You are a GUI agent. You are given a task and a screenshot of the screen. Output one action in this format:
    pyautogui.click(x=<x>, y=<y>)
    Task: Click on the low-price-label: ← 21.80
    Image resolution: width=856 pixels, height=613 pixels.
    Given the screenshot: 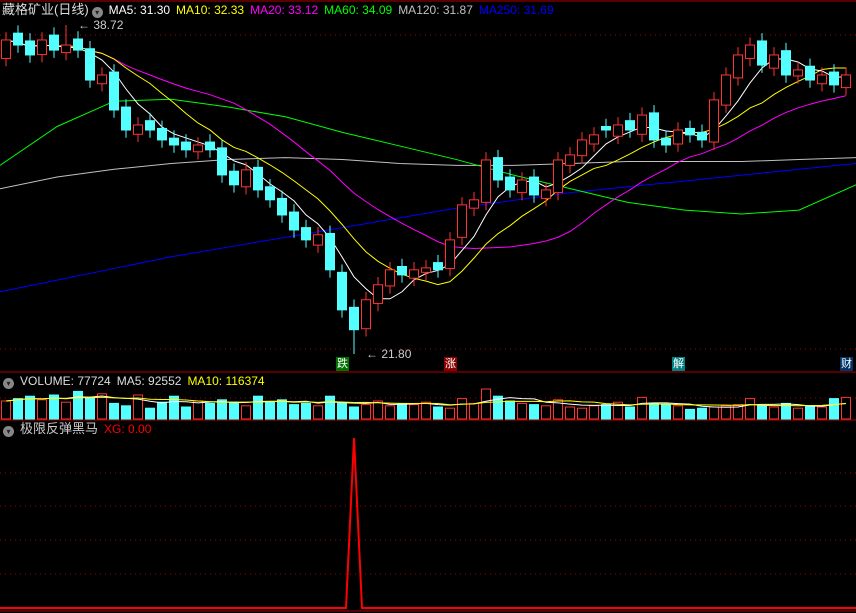 What is the action you would take?
    pyautogui.click(x=389, y=354)
    